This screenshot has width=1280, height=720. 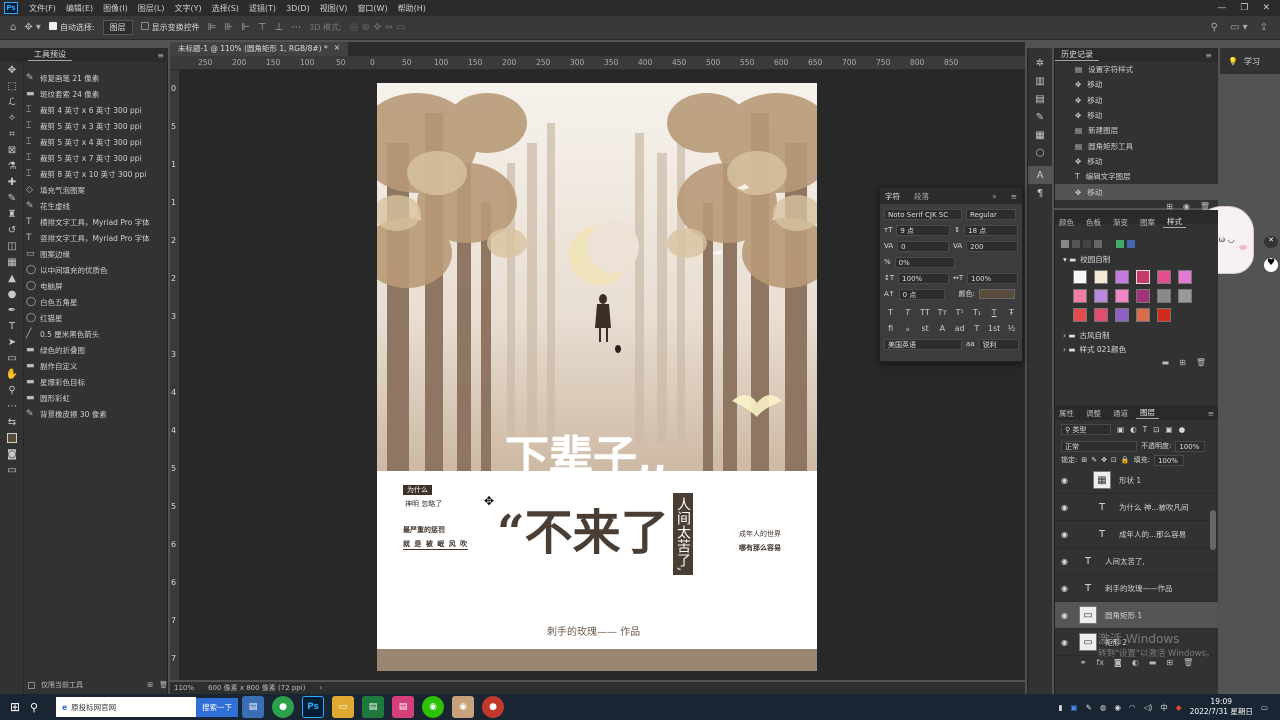 I want to click on layer-row: ◉ T 人间太苦了,, so click(x=1136, y=561).